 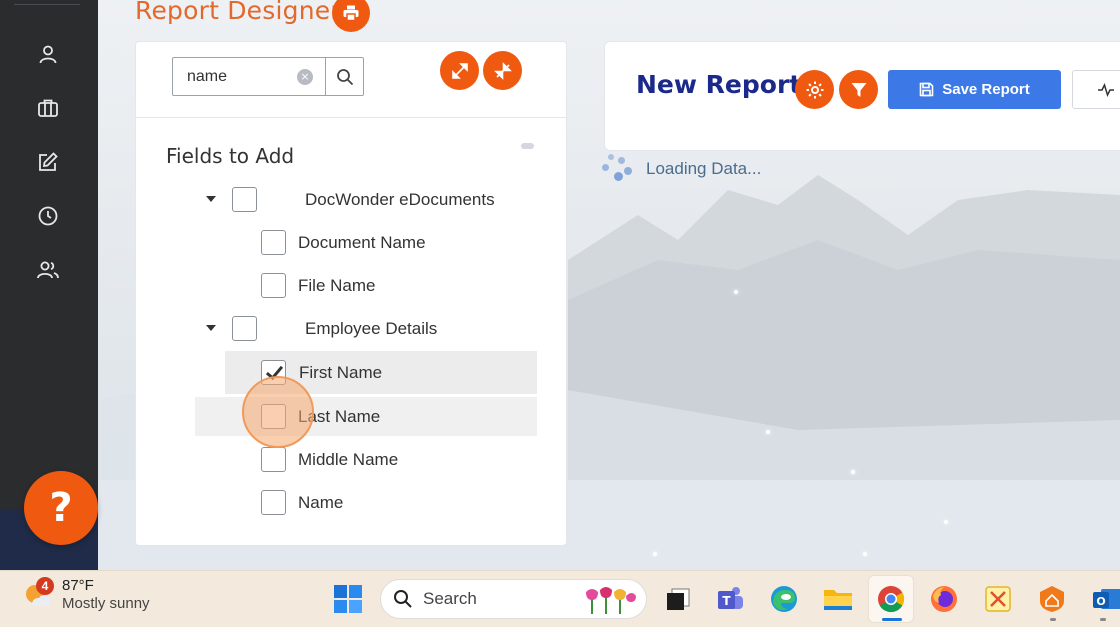 I want to click on edit-icon, so click(x=48, y=161).